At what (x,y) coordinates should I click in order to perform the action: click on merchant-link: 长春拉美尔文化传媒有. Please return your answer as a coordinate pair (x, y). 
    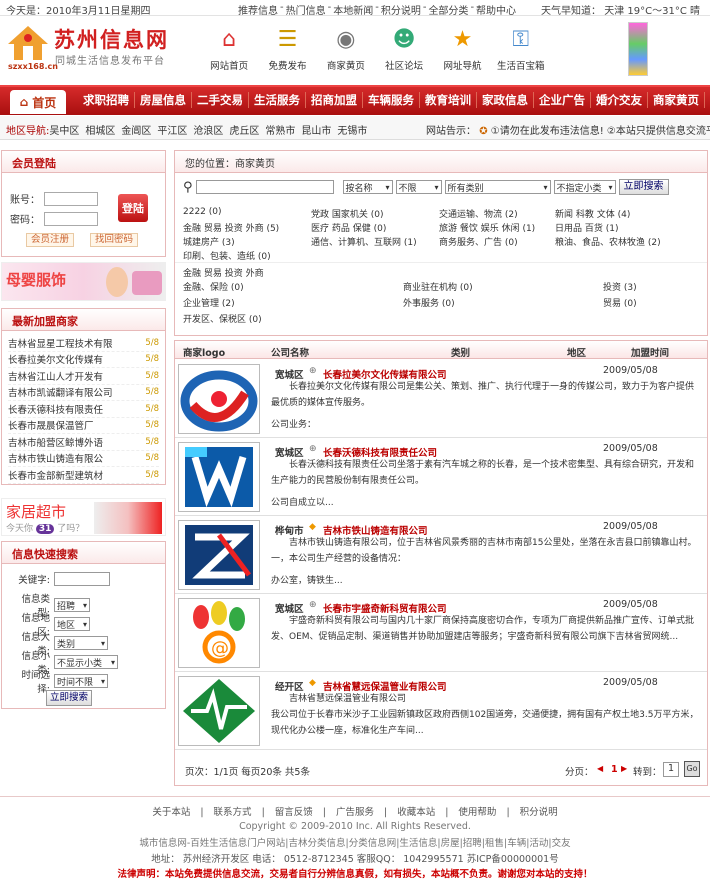
    Looking at the image, I should click on (68, 359).